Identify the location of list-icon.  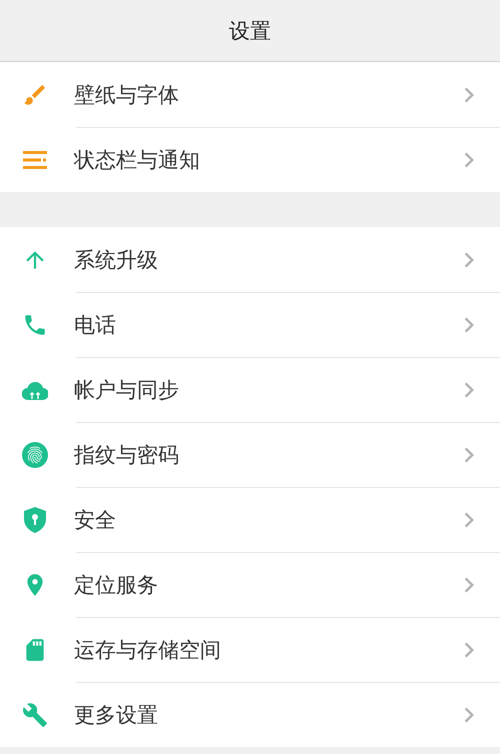
(35, 160).